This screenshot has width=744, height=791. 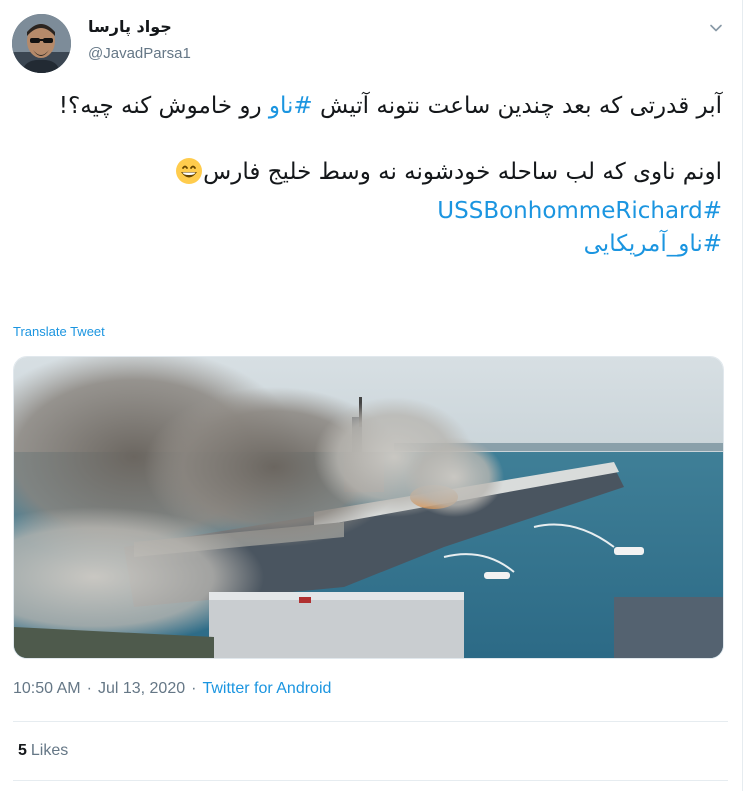 What do you see at coordinates (716, 28) in the screenshot?
I see `chevron-down-icon` at bounding box center [716, 28].